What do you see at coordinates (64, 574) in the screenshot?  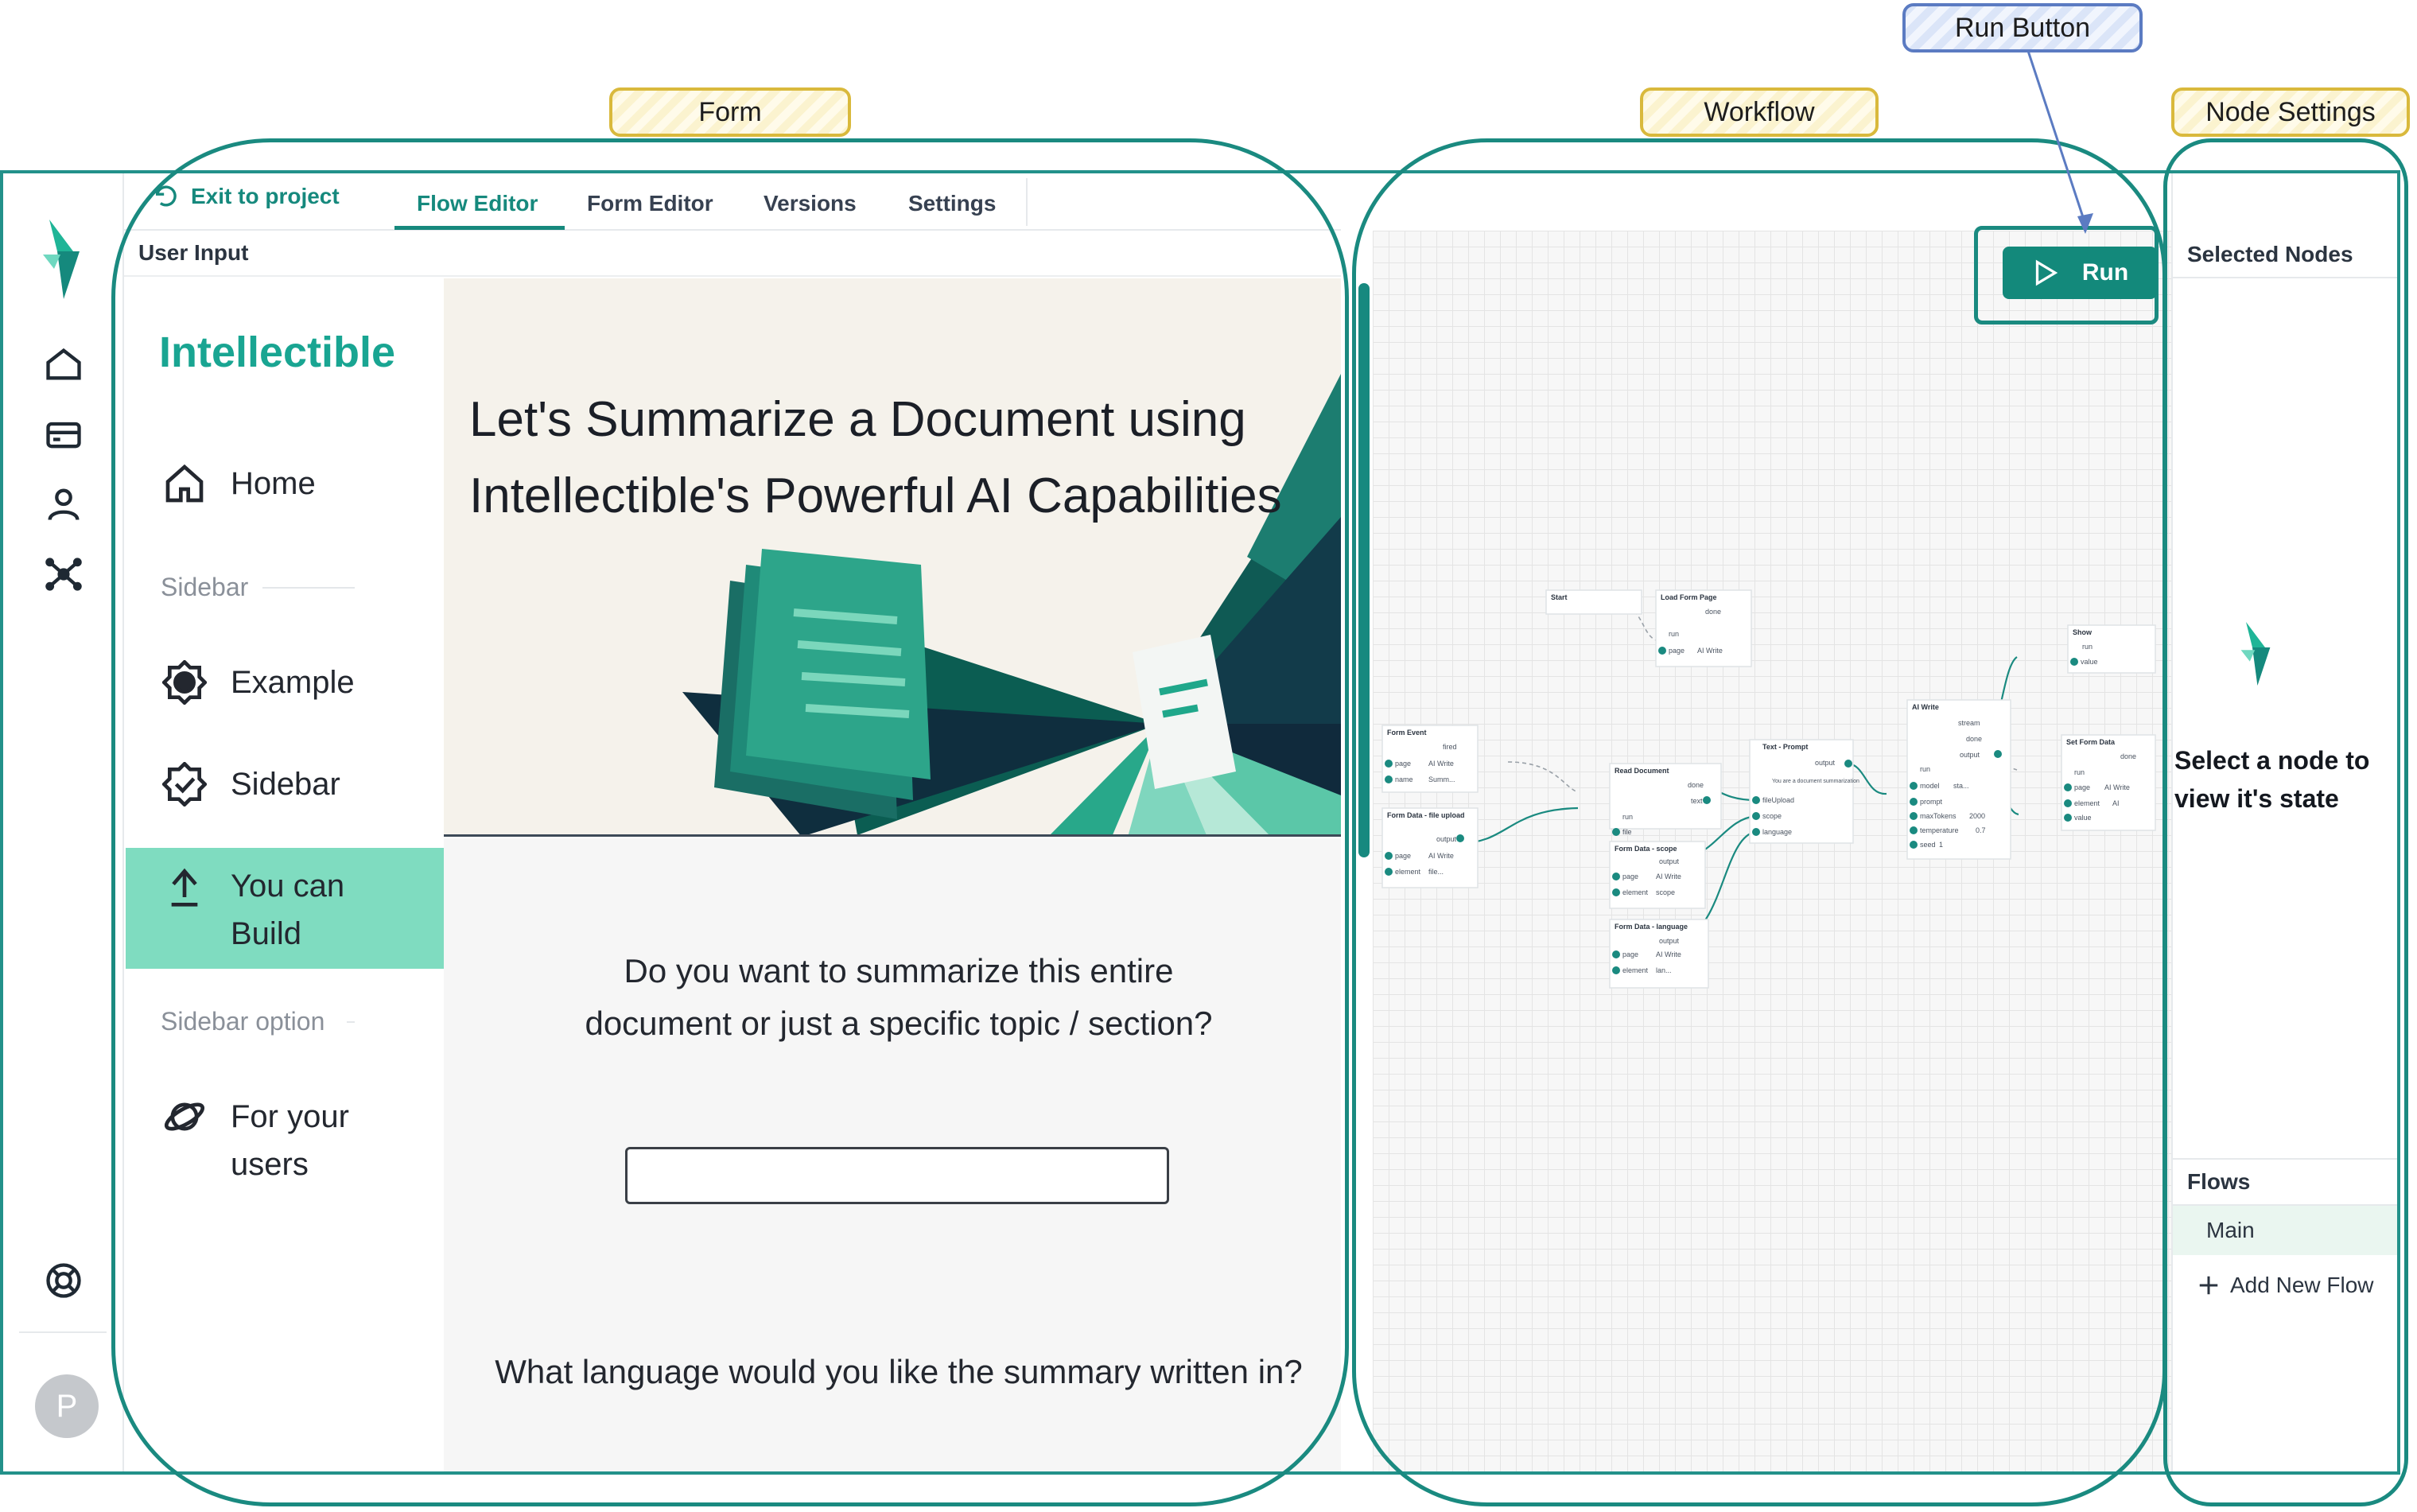 I see `network-icon` at bounding box center [64, 574].